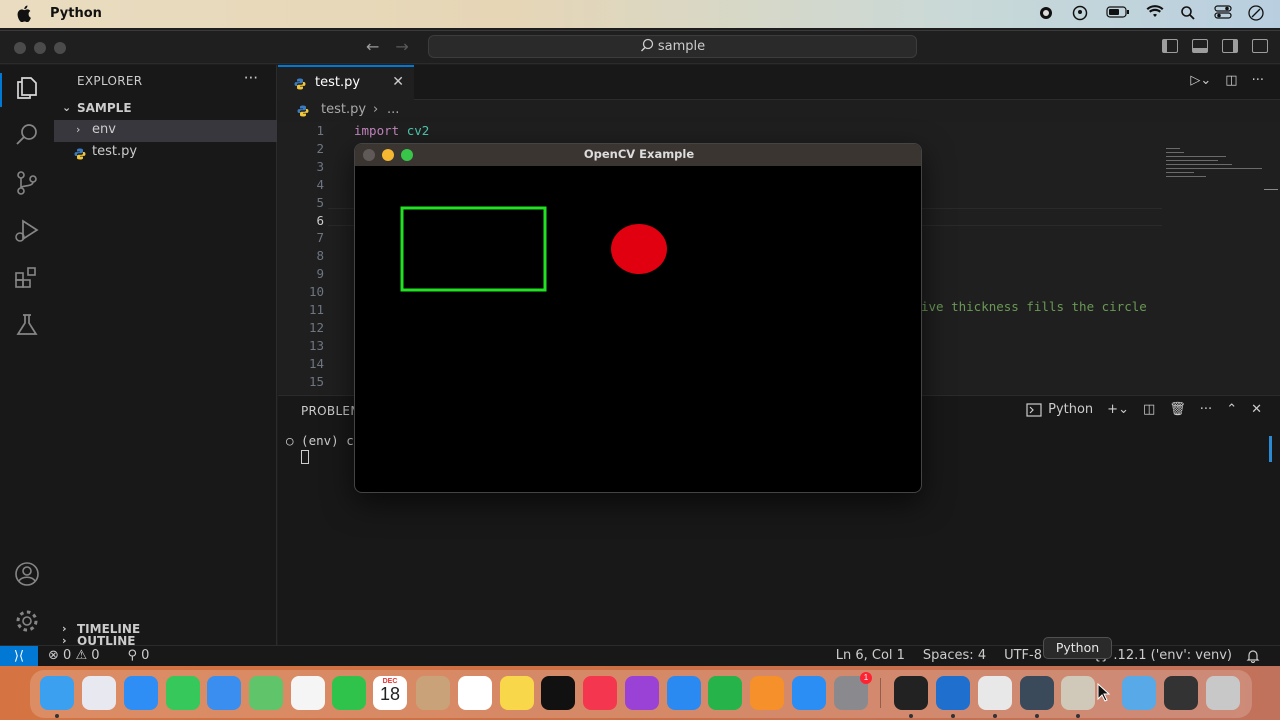  What do you see at coordinates (1223, 693) in the screenshot?
I see `trash-icon` at bounding box center [1223, 693].